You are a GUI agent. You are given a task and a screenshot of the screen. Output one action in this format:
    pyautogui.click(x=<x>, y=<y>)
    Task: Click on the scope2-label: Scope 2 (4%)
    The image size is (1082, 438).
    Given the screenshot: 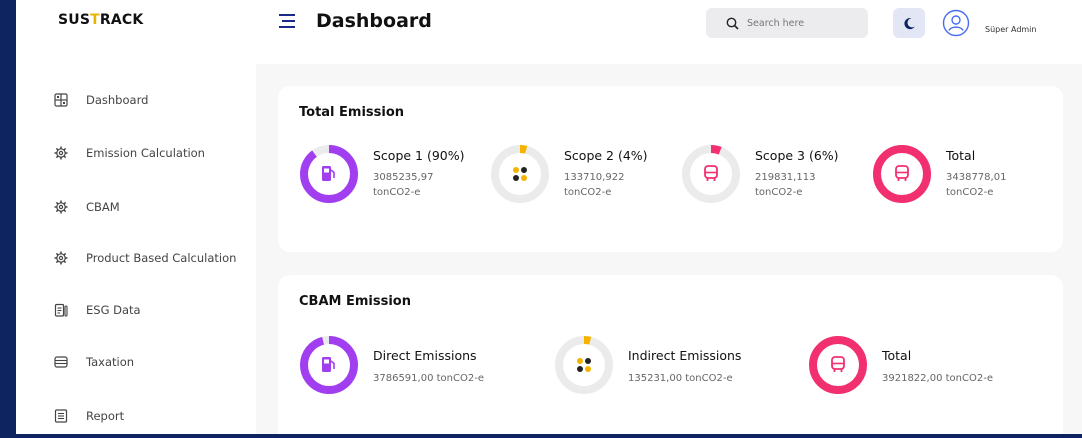 What is the action you would take?
    pyautogui.click(x=606, y=155)
    